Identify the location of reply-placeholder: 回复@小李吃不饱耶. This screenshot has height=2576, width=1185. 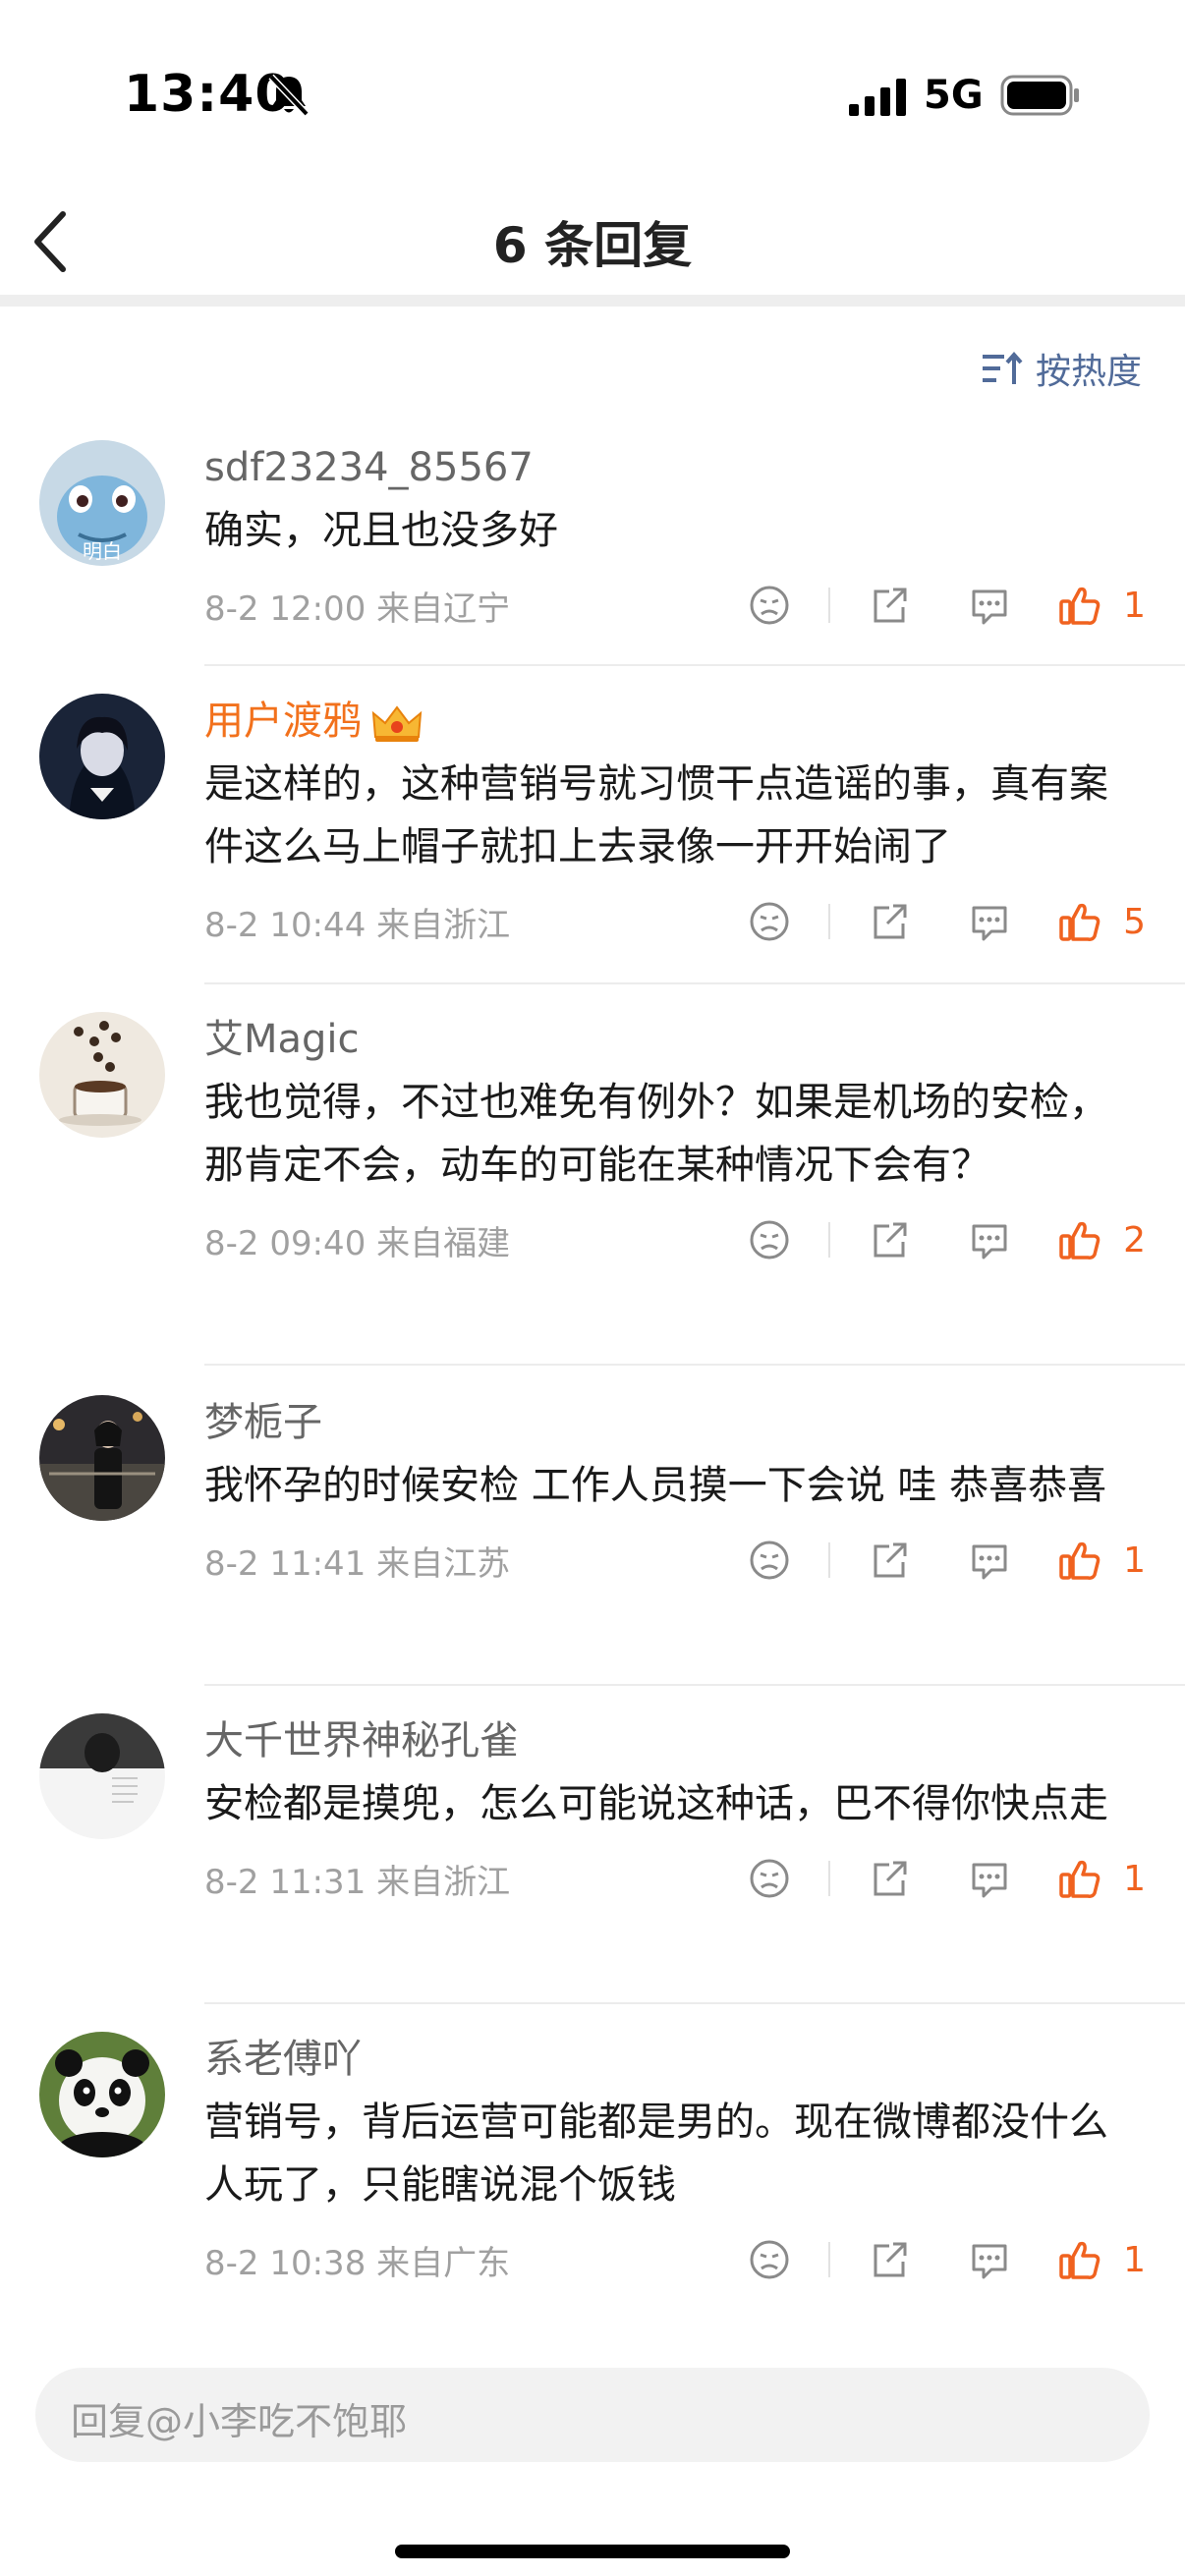
(240, 2421).